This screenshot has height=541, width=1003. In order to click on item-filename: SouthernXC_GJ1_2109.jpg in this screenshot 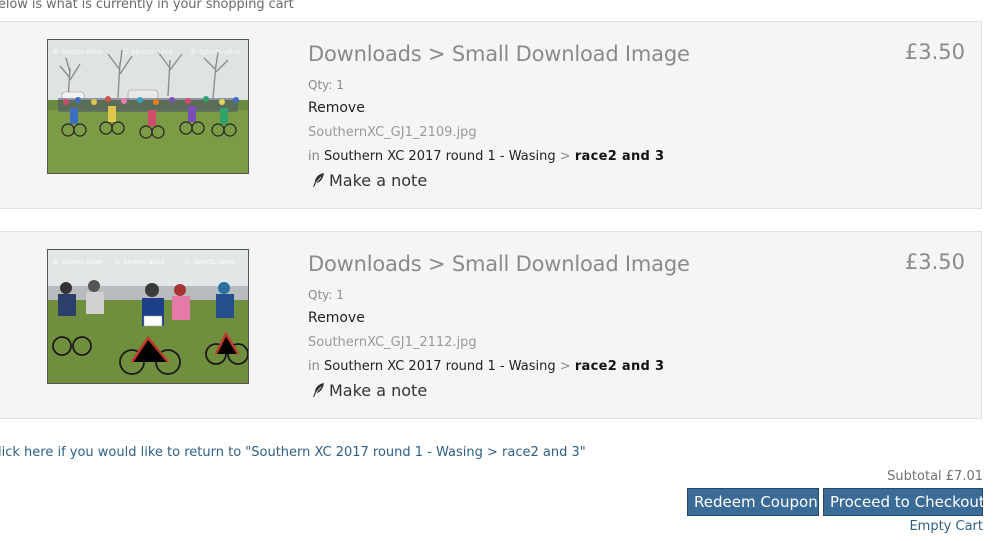, I will do `click(392, 132)`.